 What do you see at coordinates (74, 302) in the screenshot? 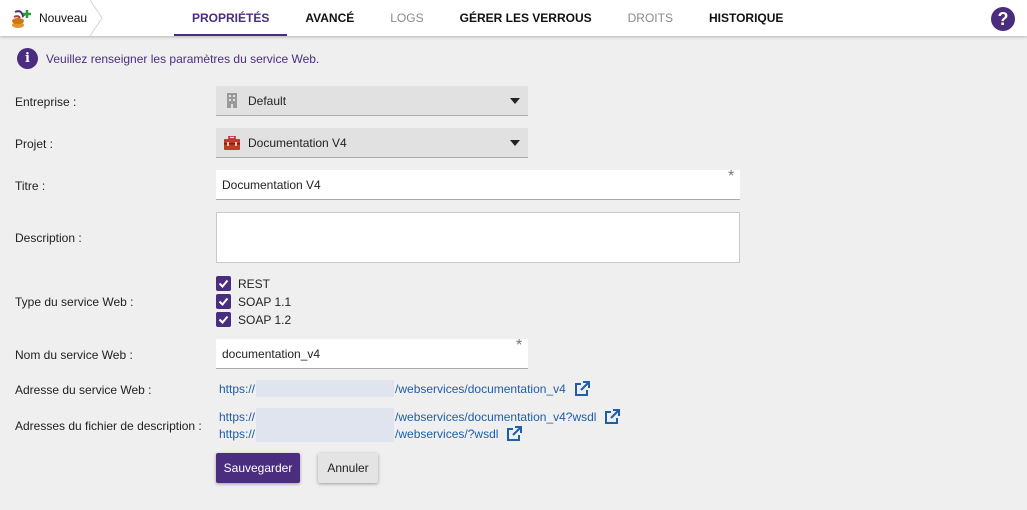
I see `type-label: Type du service Web :` at bounding box center [74, 302].